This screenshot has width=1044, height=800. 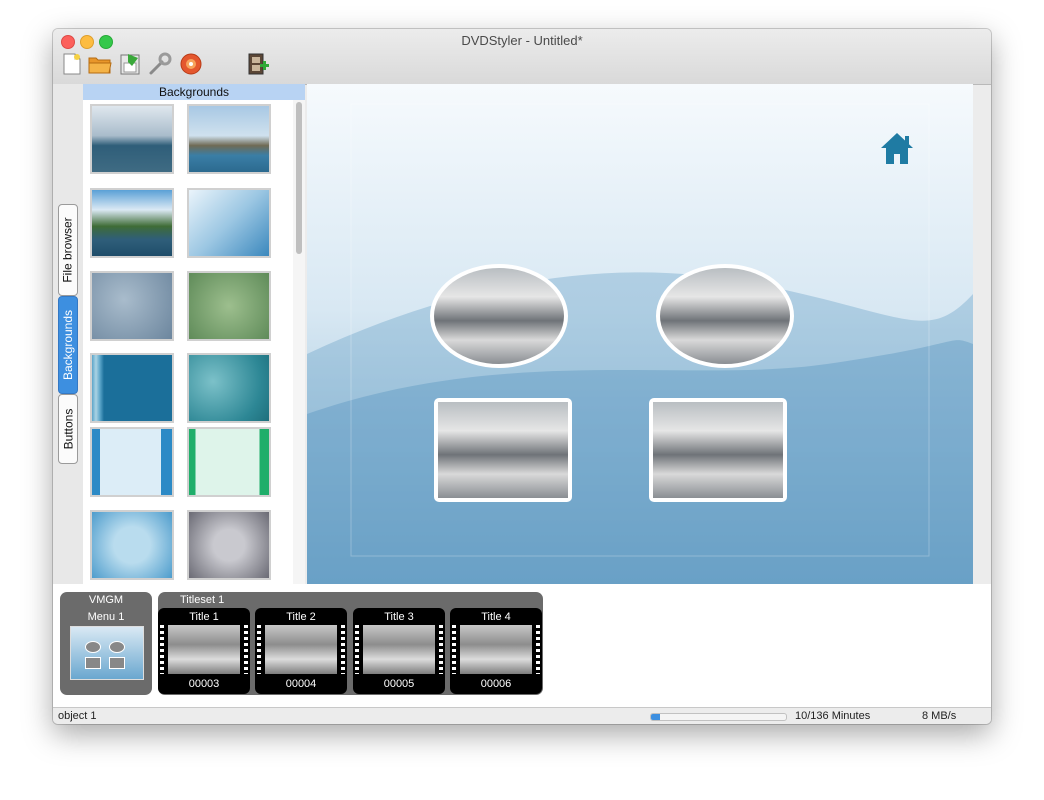 What do you see at coordinates (939, 716) in the screenshot?
I see `status-rate: 8 MB/s` at bounding box center [939, 716].